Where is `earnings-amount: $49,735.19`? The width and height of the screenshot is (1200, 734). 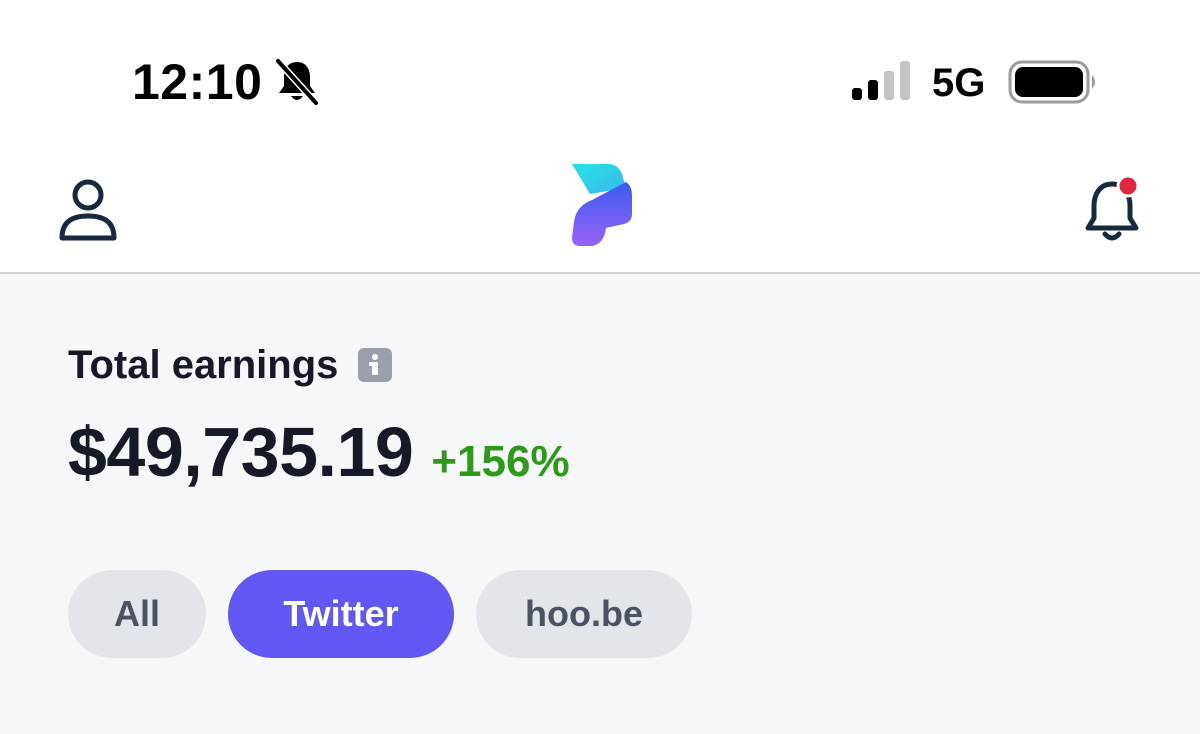
earnings-amount: $49,735.19 is located at coordinates (241, 452).